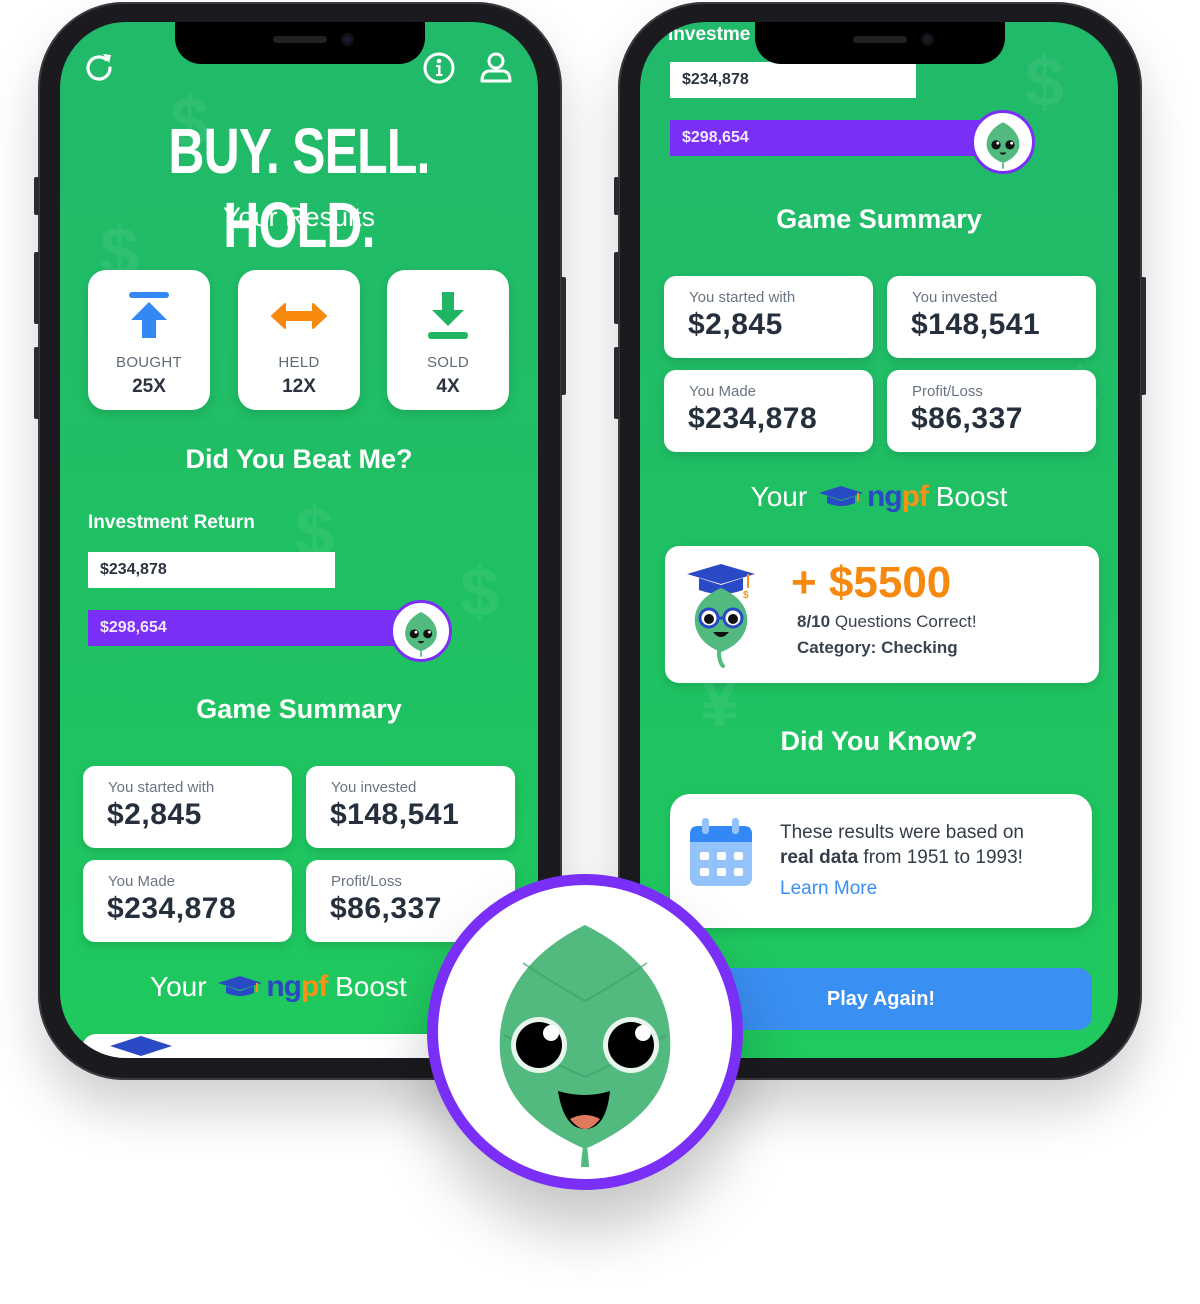 The image size is (1200, 1304). What do you see at coordinates (100, 68) in the screenshot?
I see `refresh-icon` at bounding box center [100, 68].